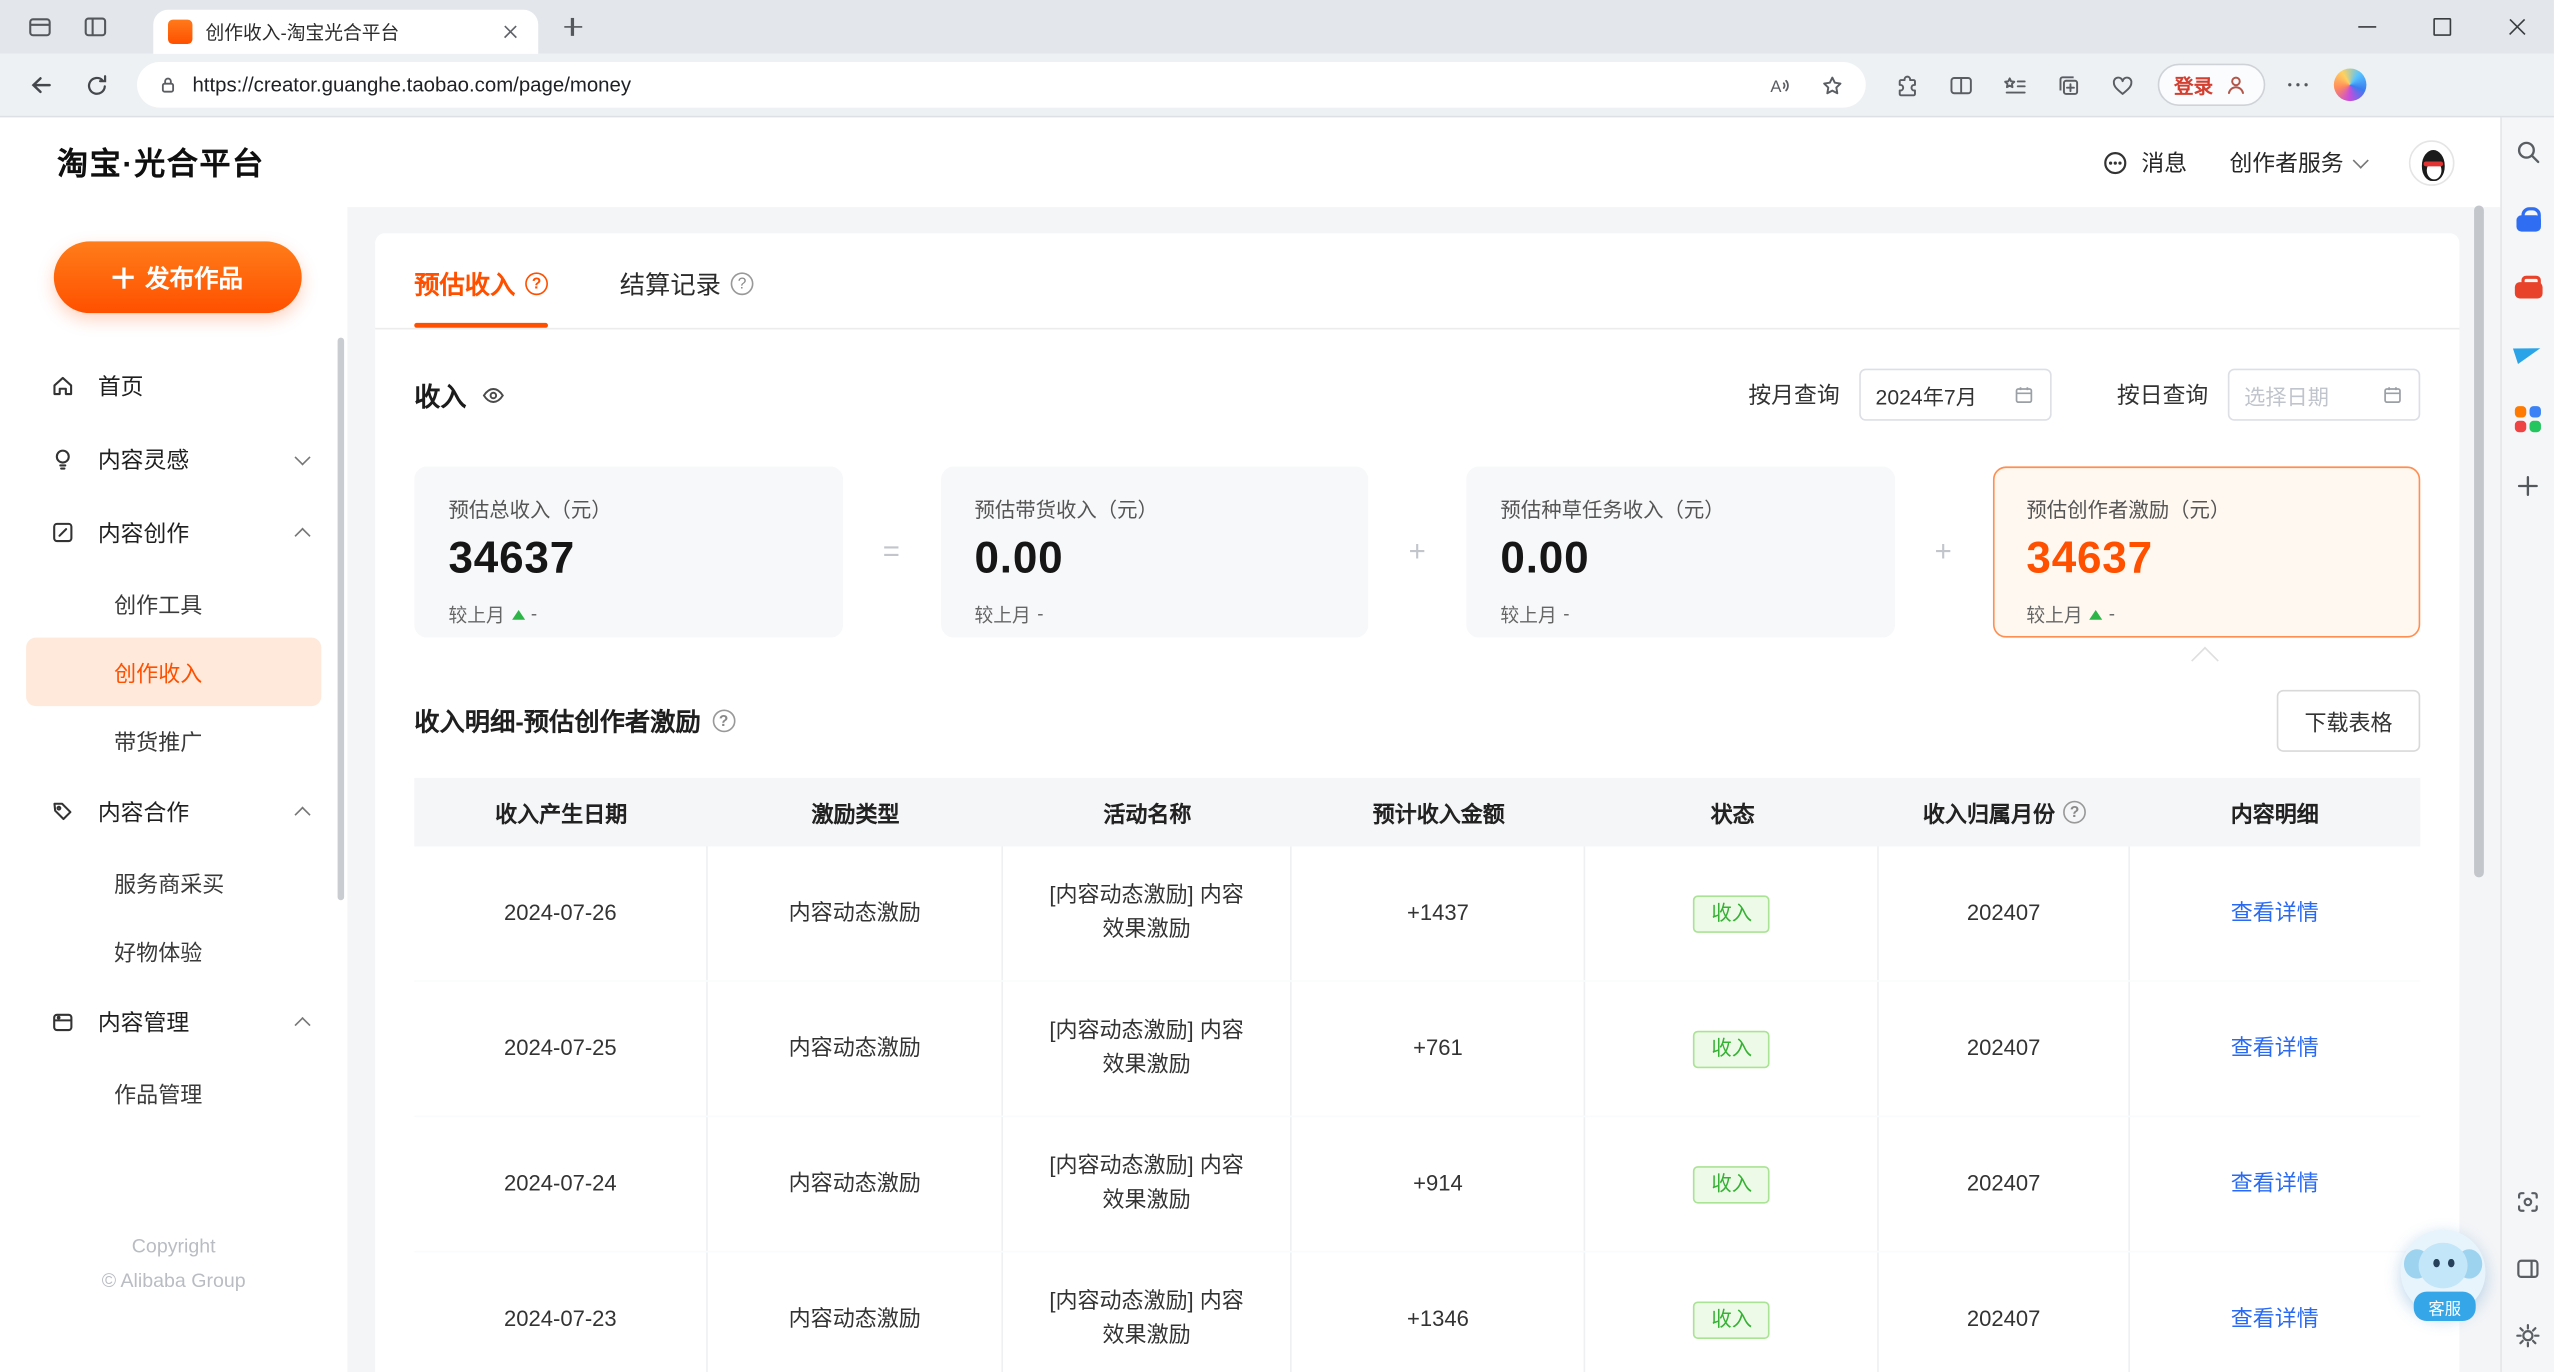 This screenshot has width=2554, height=1372. What do you see at coordinates (510, 32) in the screenshot?
I see `tab-close-icon` at bounding box center [510, 32].